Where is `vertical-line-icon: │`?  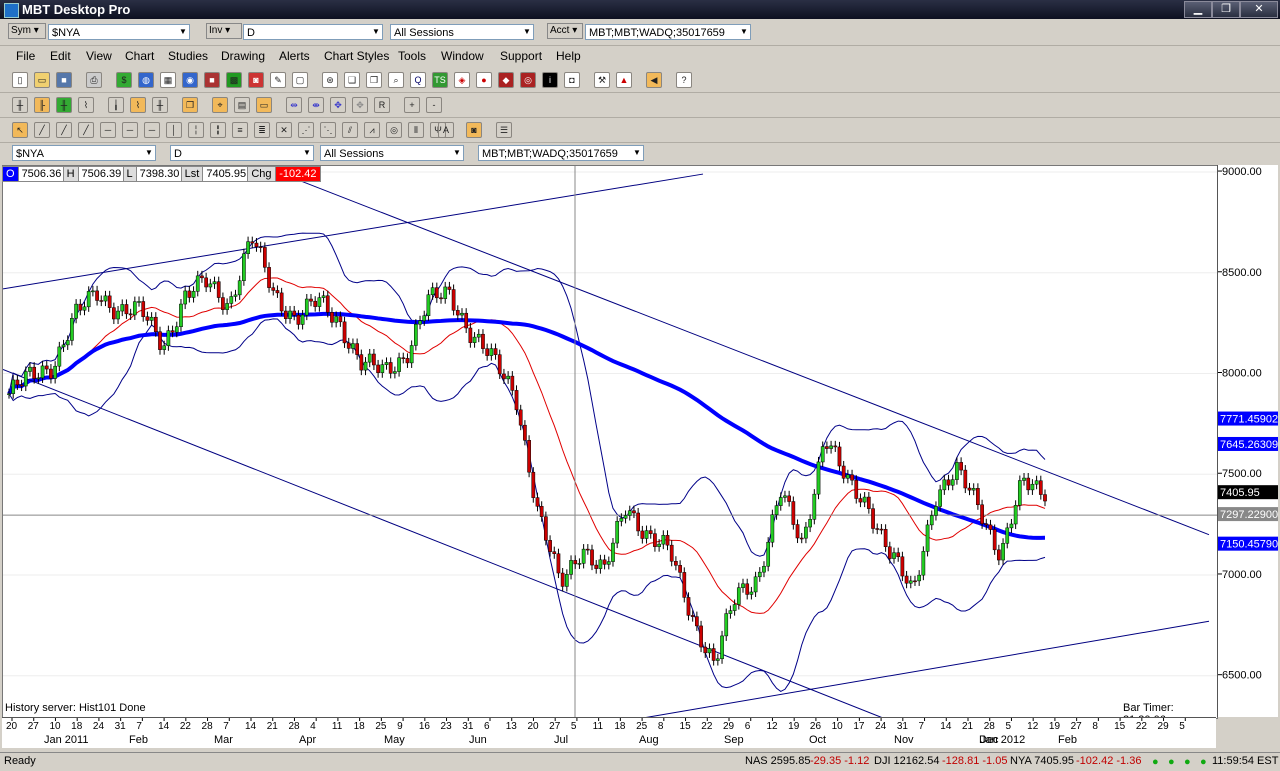 vertical-line-icon: │ is located at coordinates (174, 130).